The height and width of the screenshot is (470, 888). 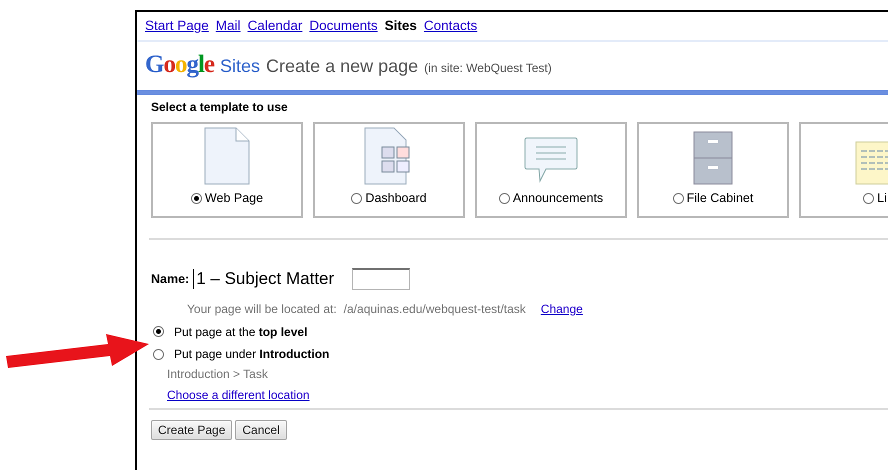 What do you see at coordinates (262, 309) in the screenshot?
I see `location-label: Your page will be located at:` at bounding box center [262, 309].